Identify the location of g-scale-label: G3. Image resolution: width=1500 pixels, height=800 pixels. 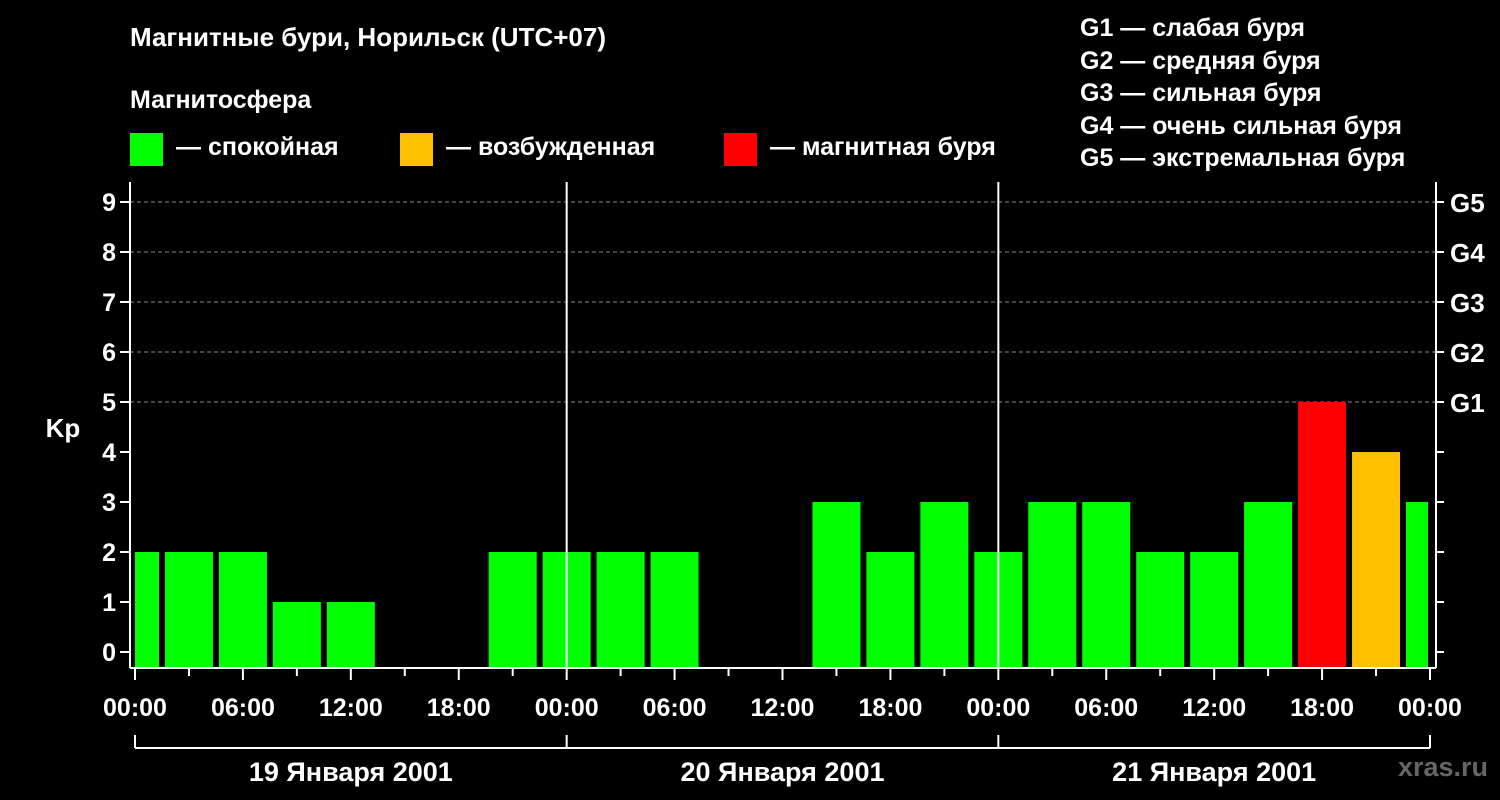
(1467, 303).